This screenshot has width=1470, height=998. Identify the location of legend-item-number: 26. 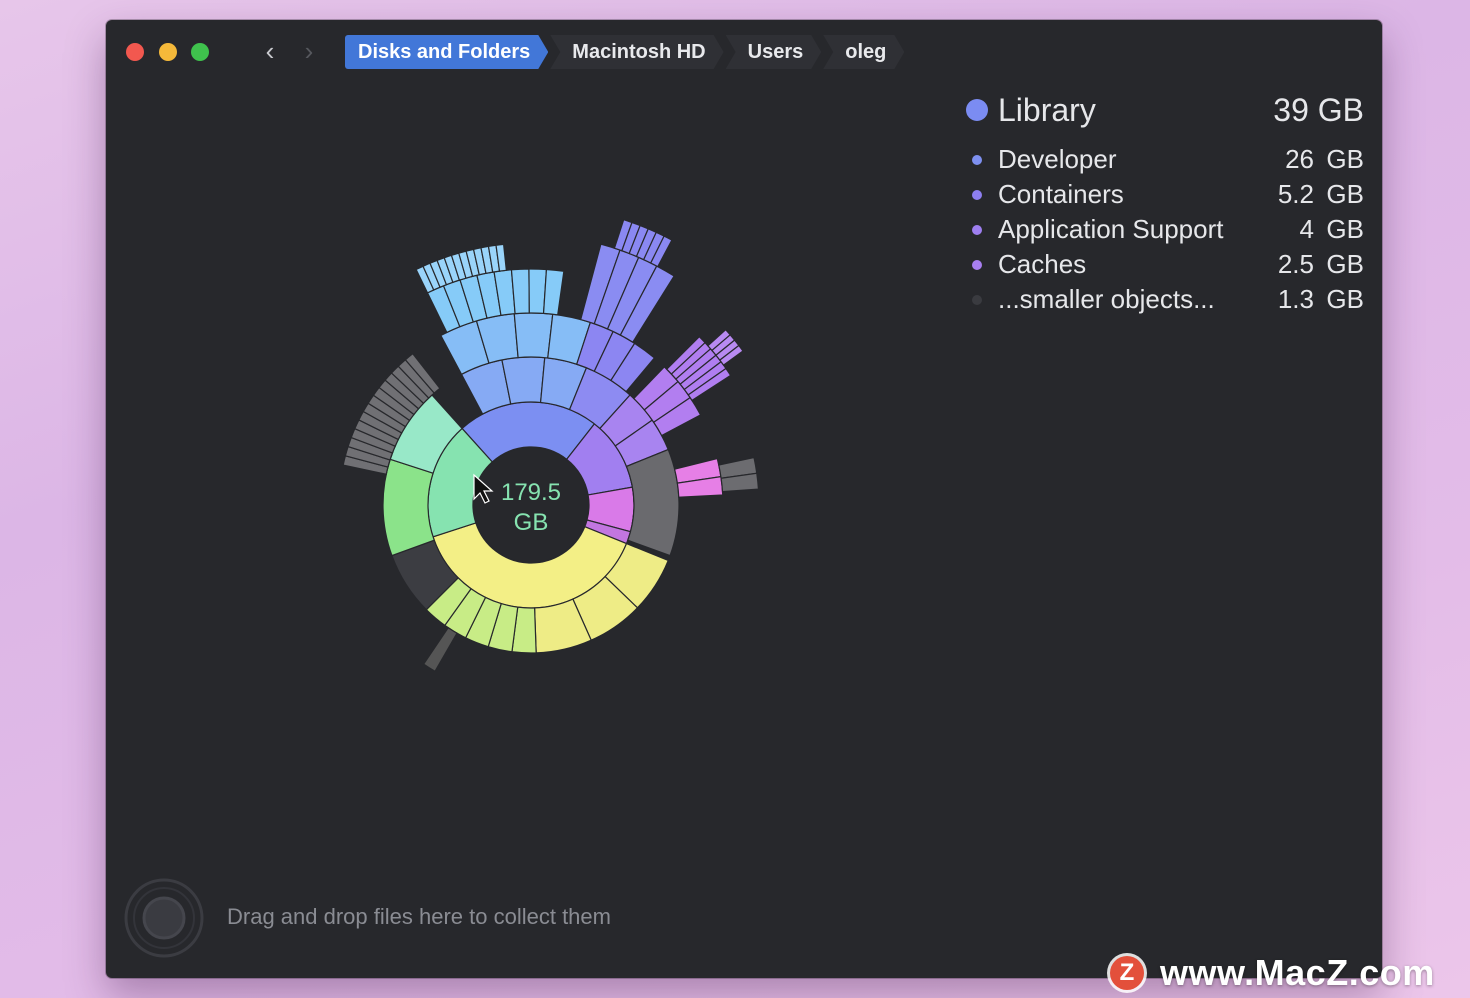
(1299, 159).